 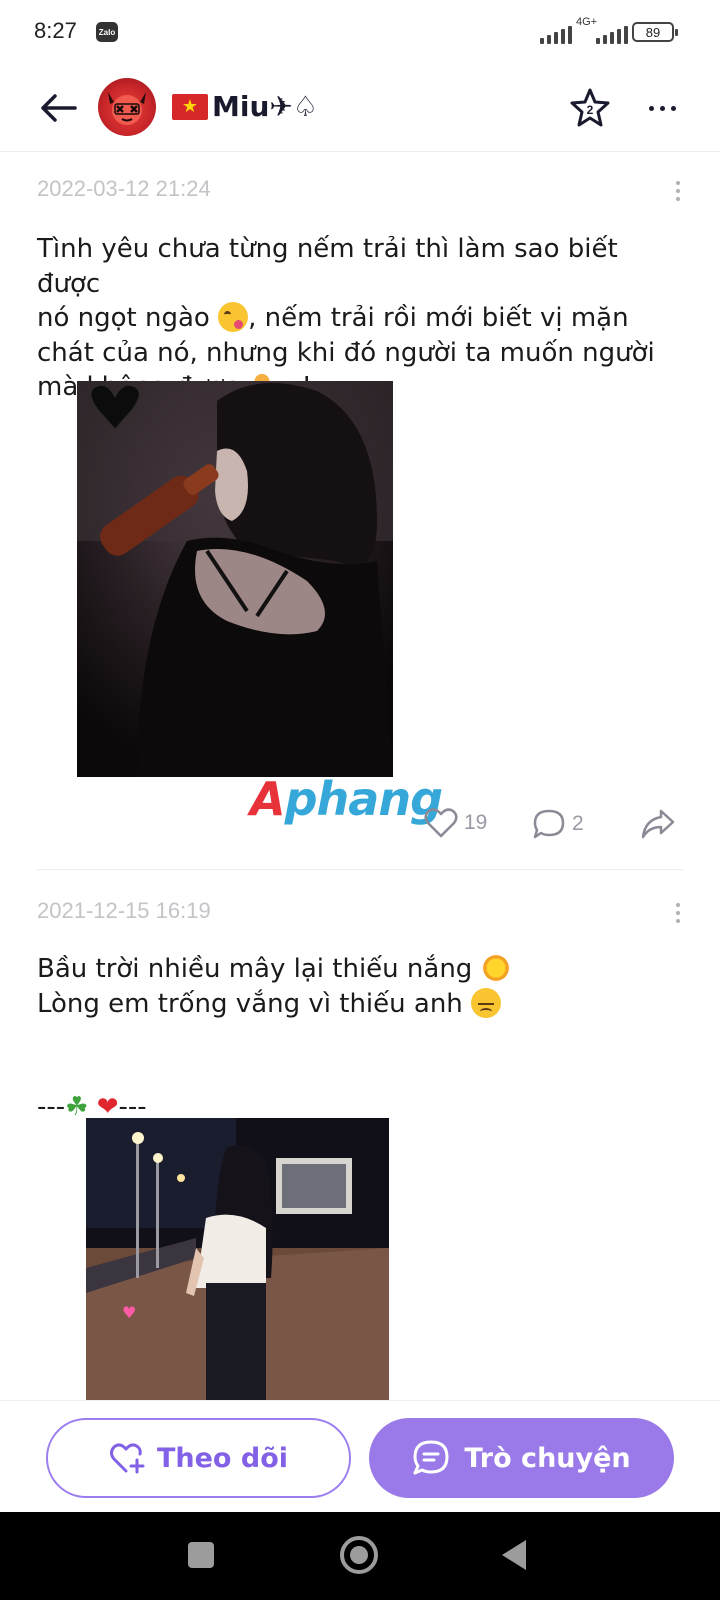 I want to click on girl-drinking-photo, so click(x=235, y=579).